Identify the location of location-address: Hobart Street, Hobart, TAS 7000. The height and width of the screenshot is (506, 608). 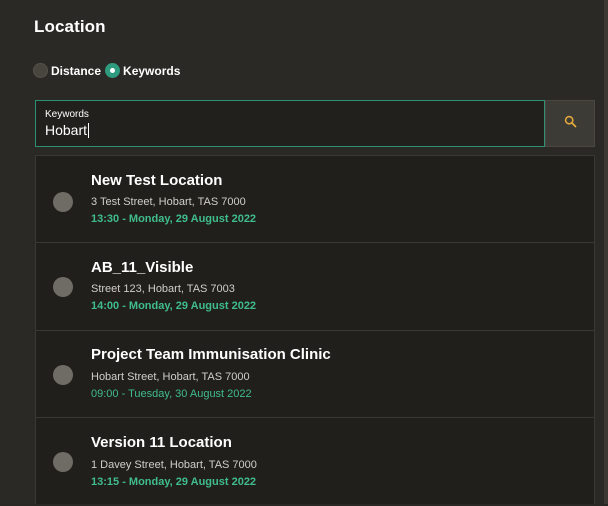
(170, 377).